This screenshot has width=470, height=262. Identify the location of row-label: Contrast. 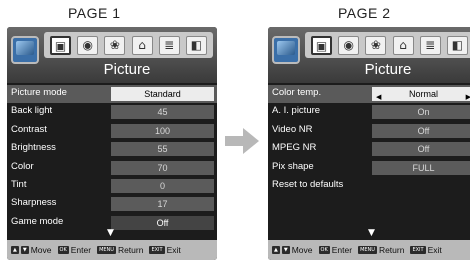
(29, 129).